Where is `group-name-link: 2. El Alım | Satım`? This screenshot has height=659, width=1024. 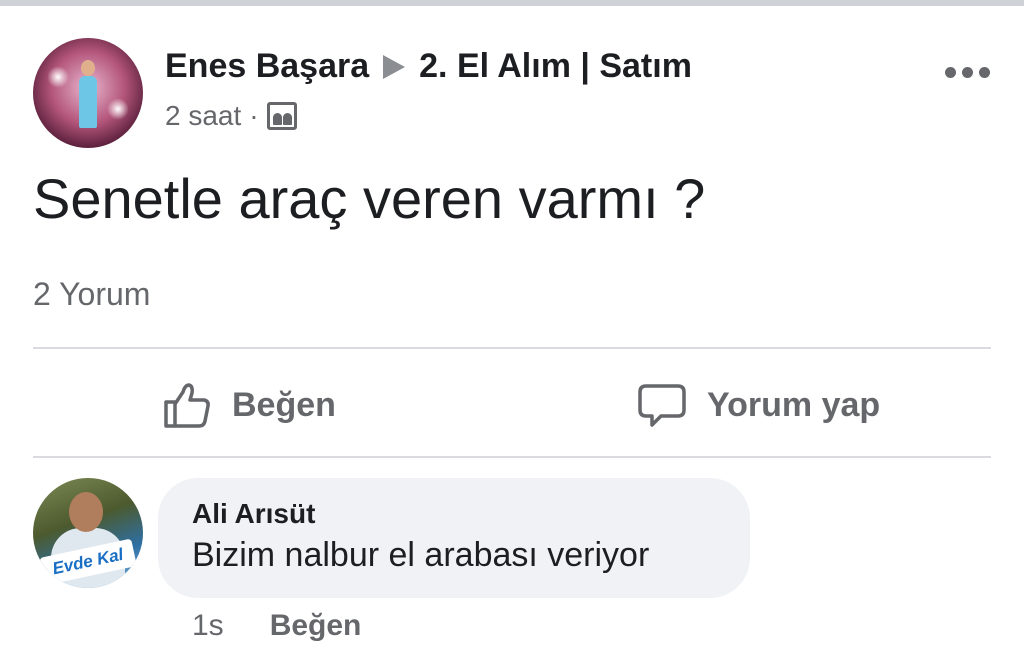 group-name-link: 2. El Alım | Satım is located at coordinates (555, 66).